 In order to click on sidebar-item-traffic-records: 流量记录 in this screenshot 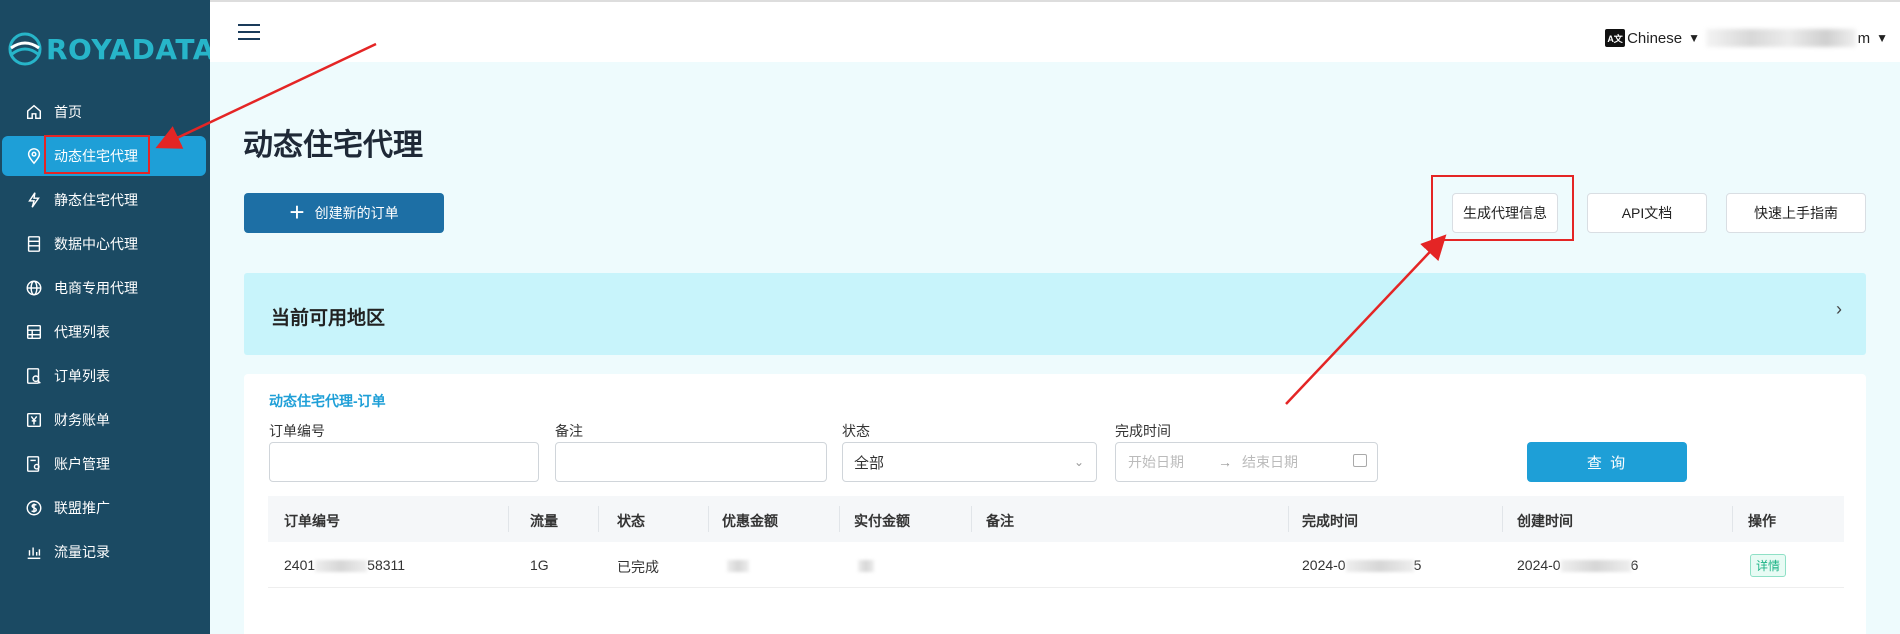, I will do `click(105, 552)`.